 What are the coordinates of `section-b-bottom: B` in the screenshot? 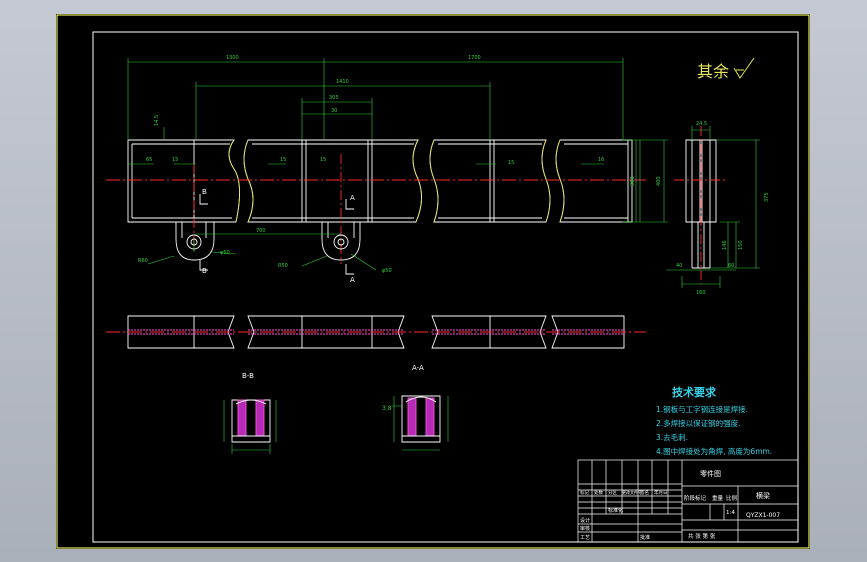 It's located at (204, 271).